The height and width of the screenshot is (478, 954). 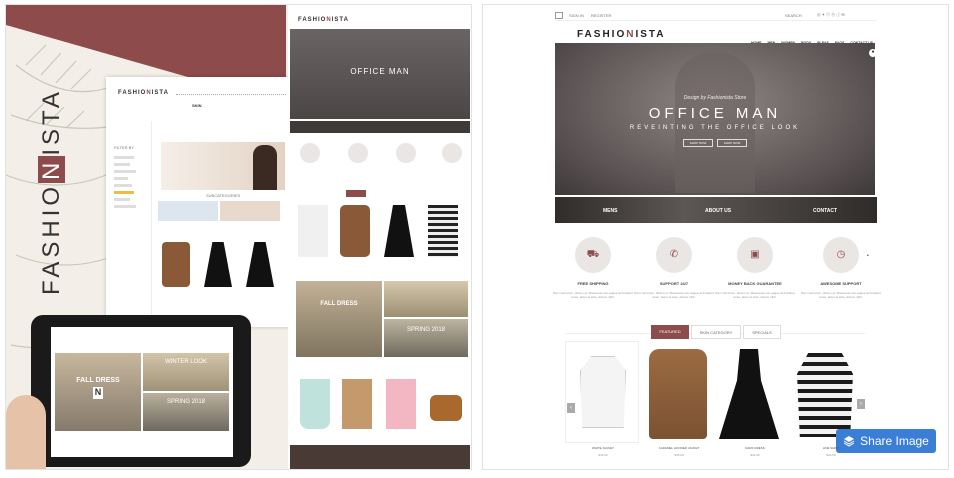 I want to click on long-preview-sweater, so click(x=401, y=404).